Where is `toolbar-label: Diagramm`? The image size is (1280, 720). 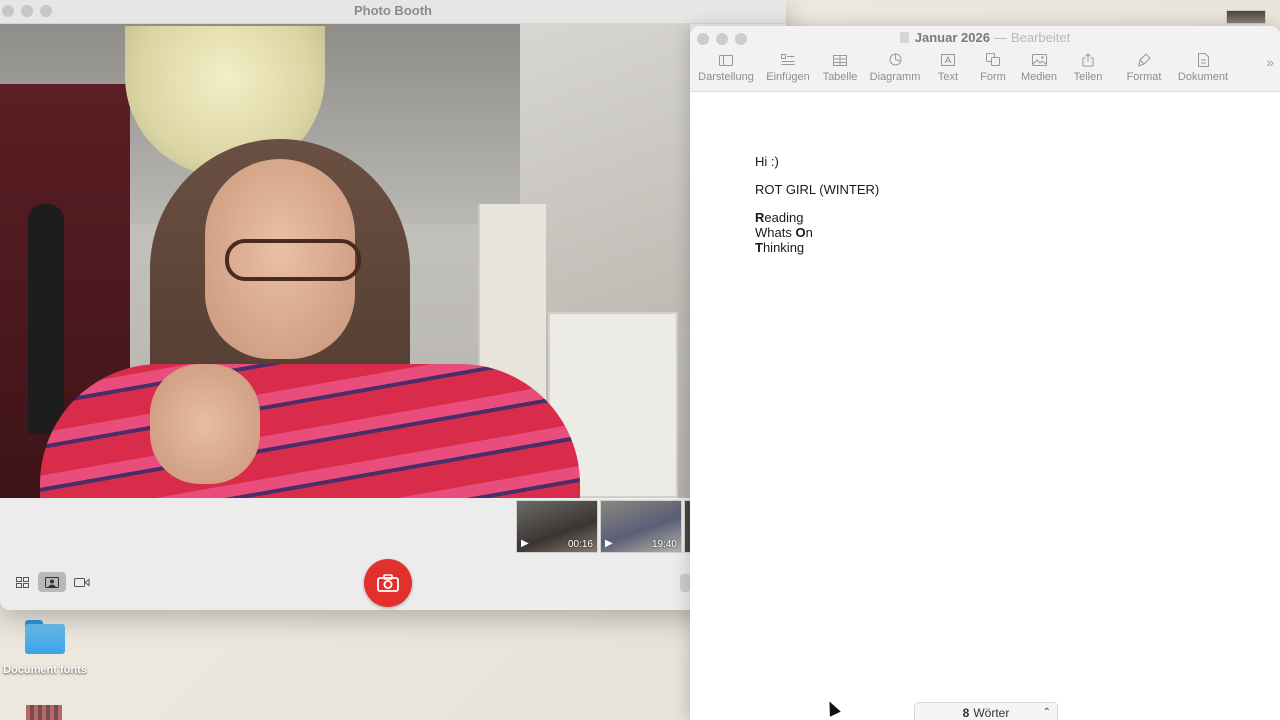 toolbar-label: Diagramm is located at coordinates (895, 77).